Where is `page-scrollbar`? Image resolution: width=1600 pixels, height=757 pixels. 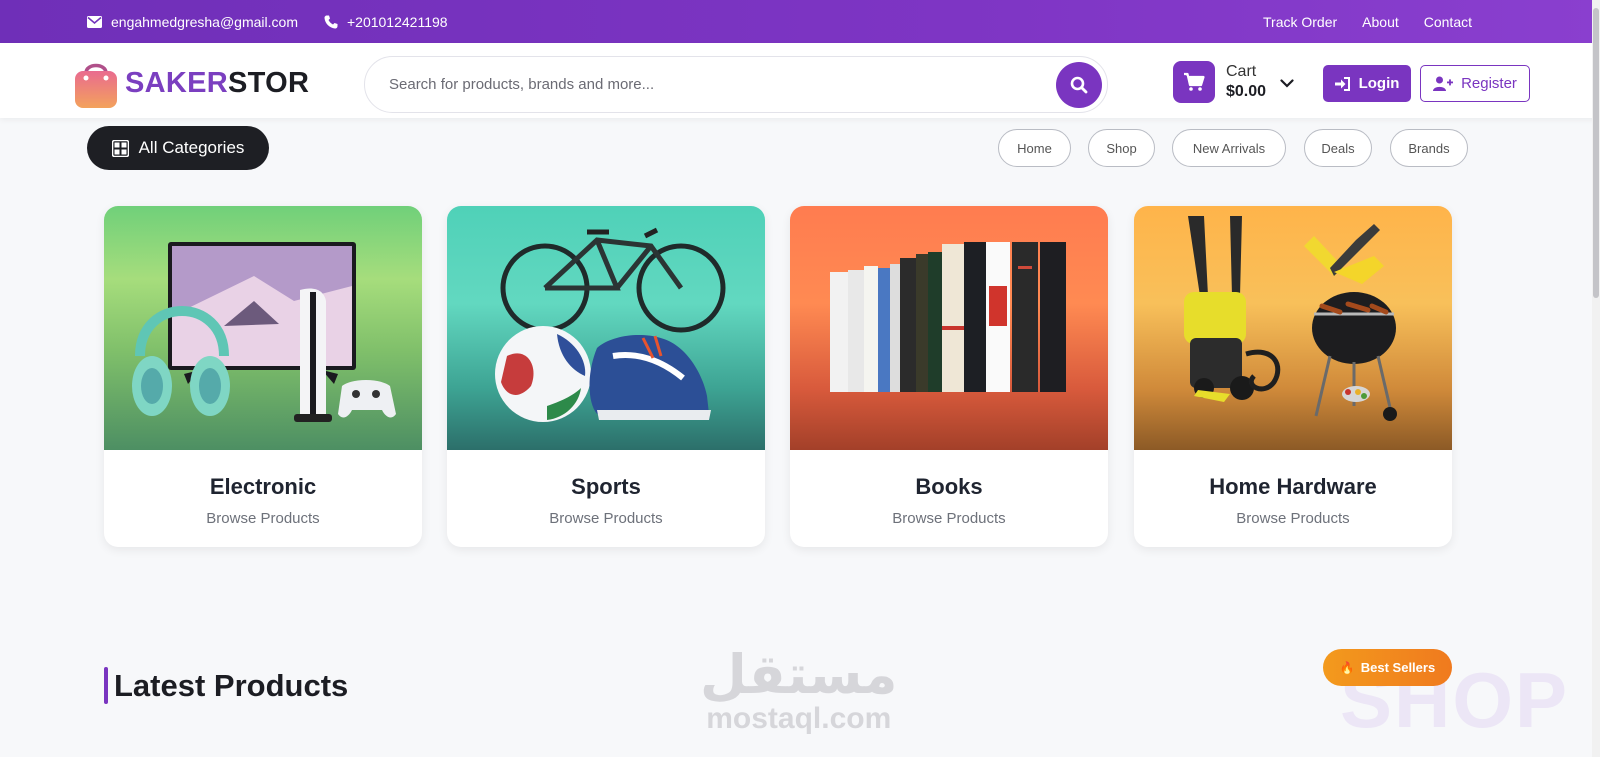 page-scrollbar is located at coordinates (1596, 378).